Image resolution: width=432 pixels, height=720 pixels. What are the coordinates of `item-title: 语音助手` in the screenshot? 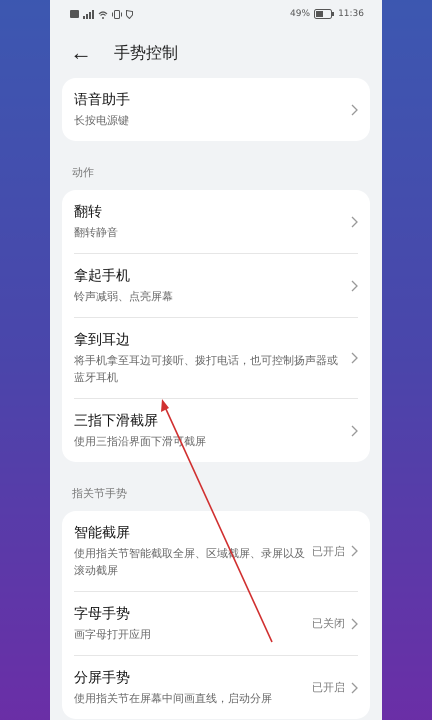 It's located at (102, 100).